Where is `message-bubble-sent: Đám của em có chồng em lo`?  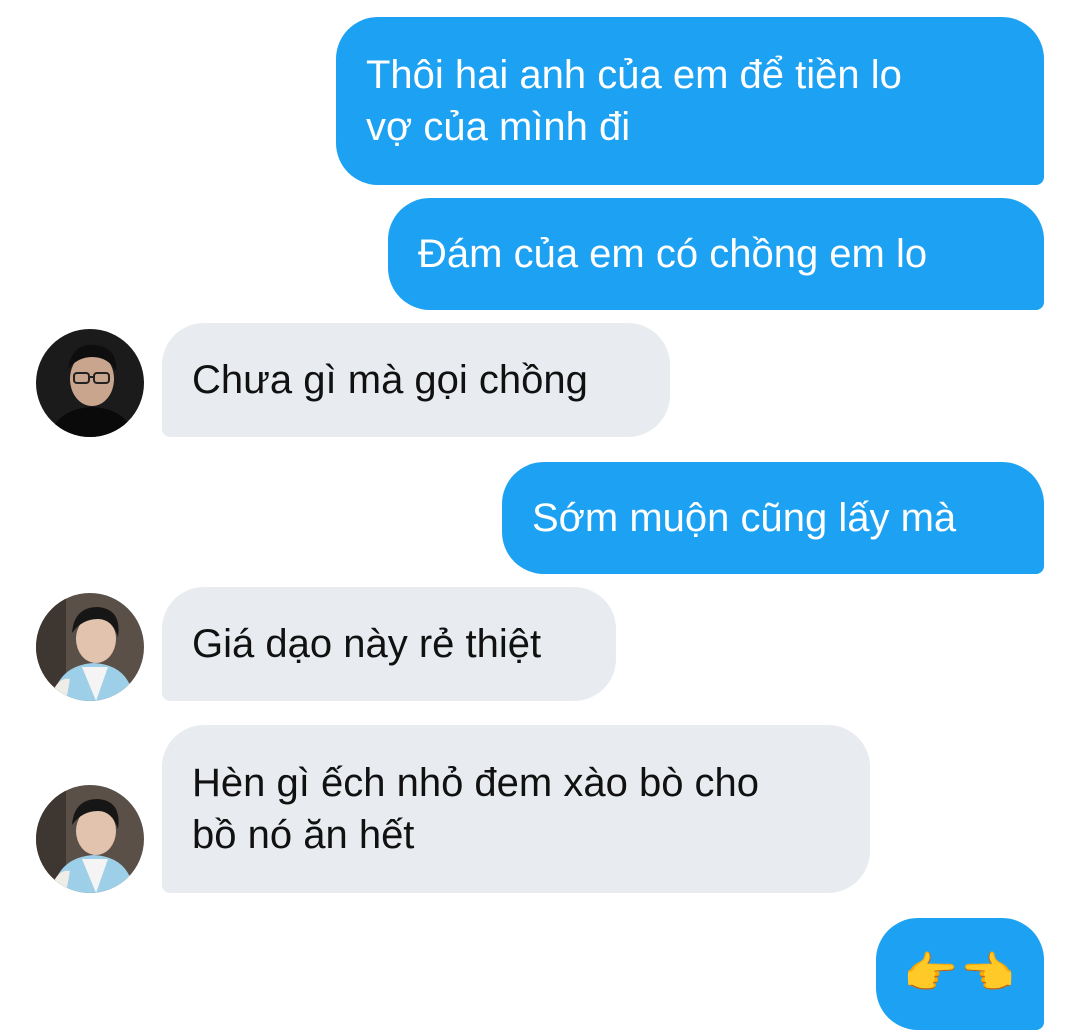
message-bubble-sent: Đám của em có chồng em lo is located at coordinates (716, 254).